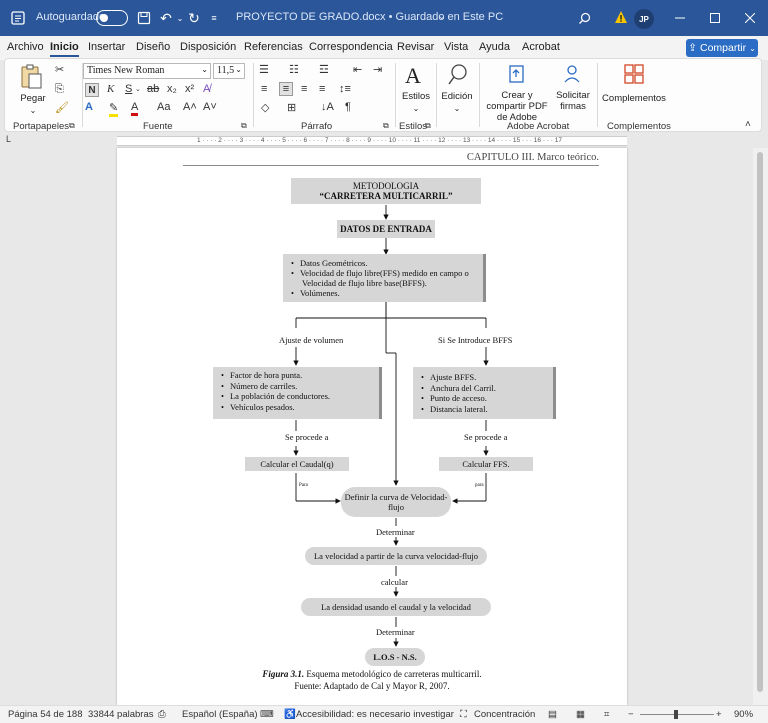 The image size is (768, 723). I want to click on show-formatting-icon: ¶, so click(348, 107).